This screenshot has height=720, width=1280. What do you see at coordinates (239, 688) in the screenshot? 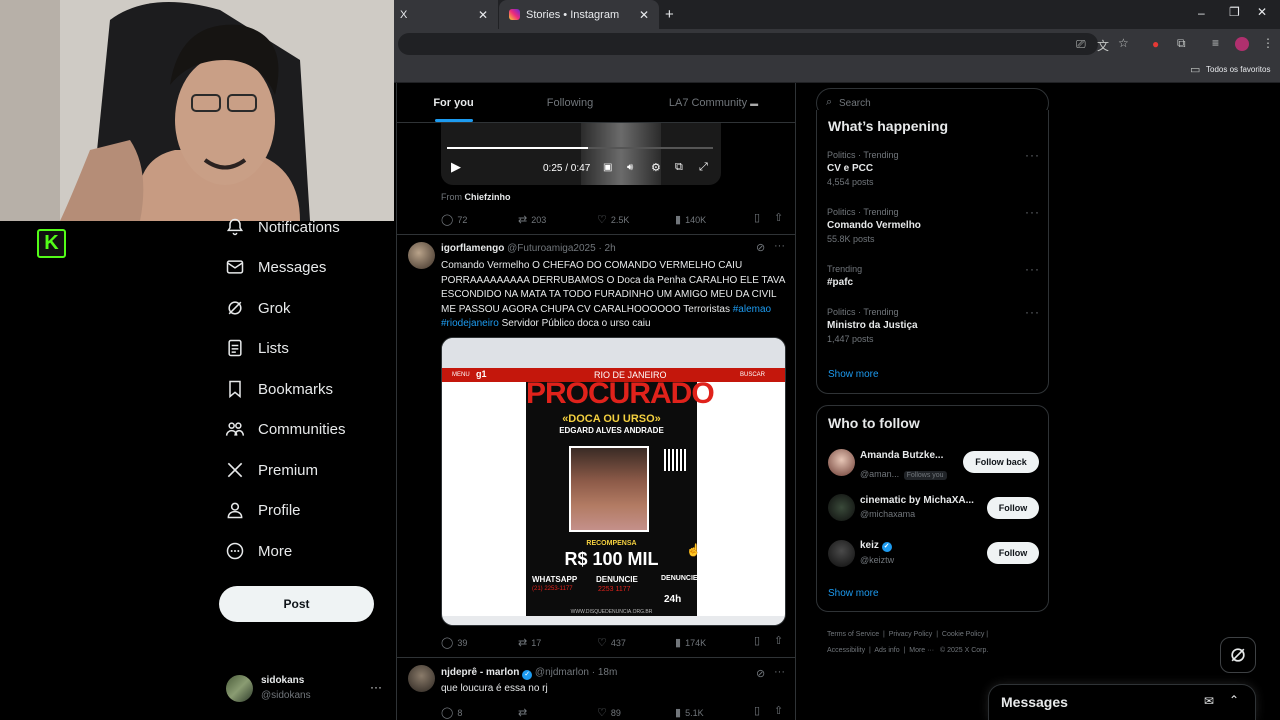
I see `account-avatar` at bounding box center [239, 688].